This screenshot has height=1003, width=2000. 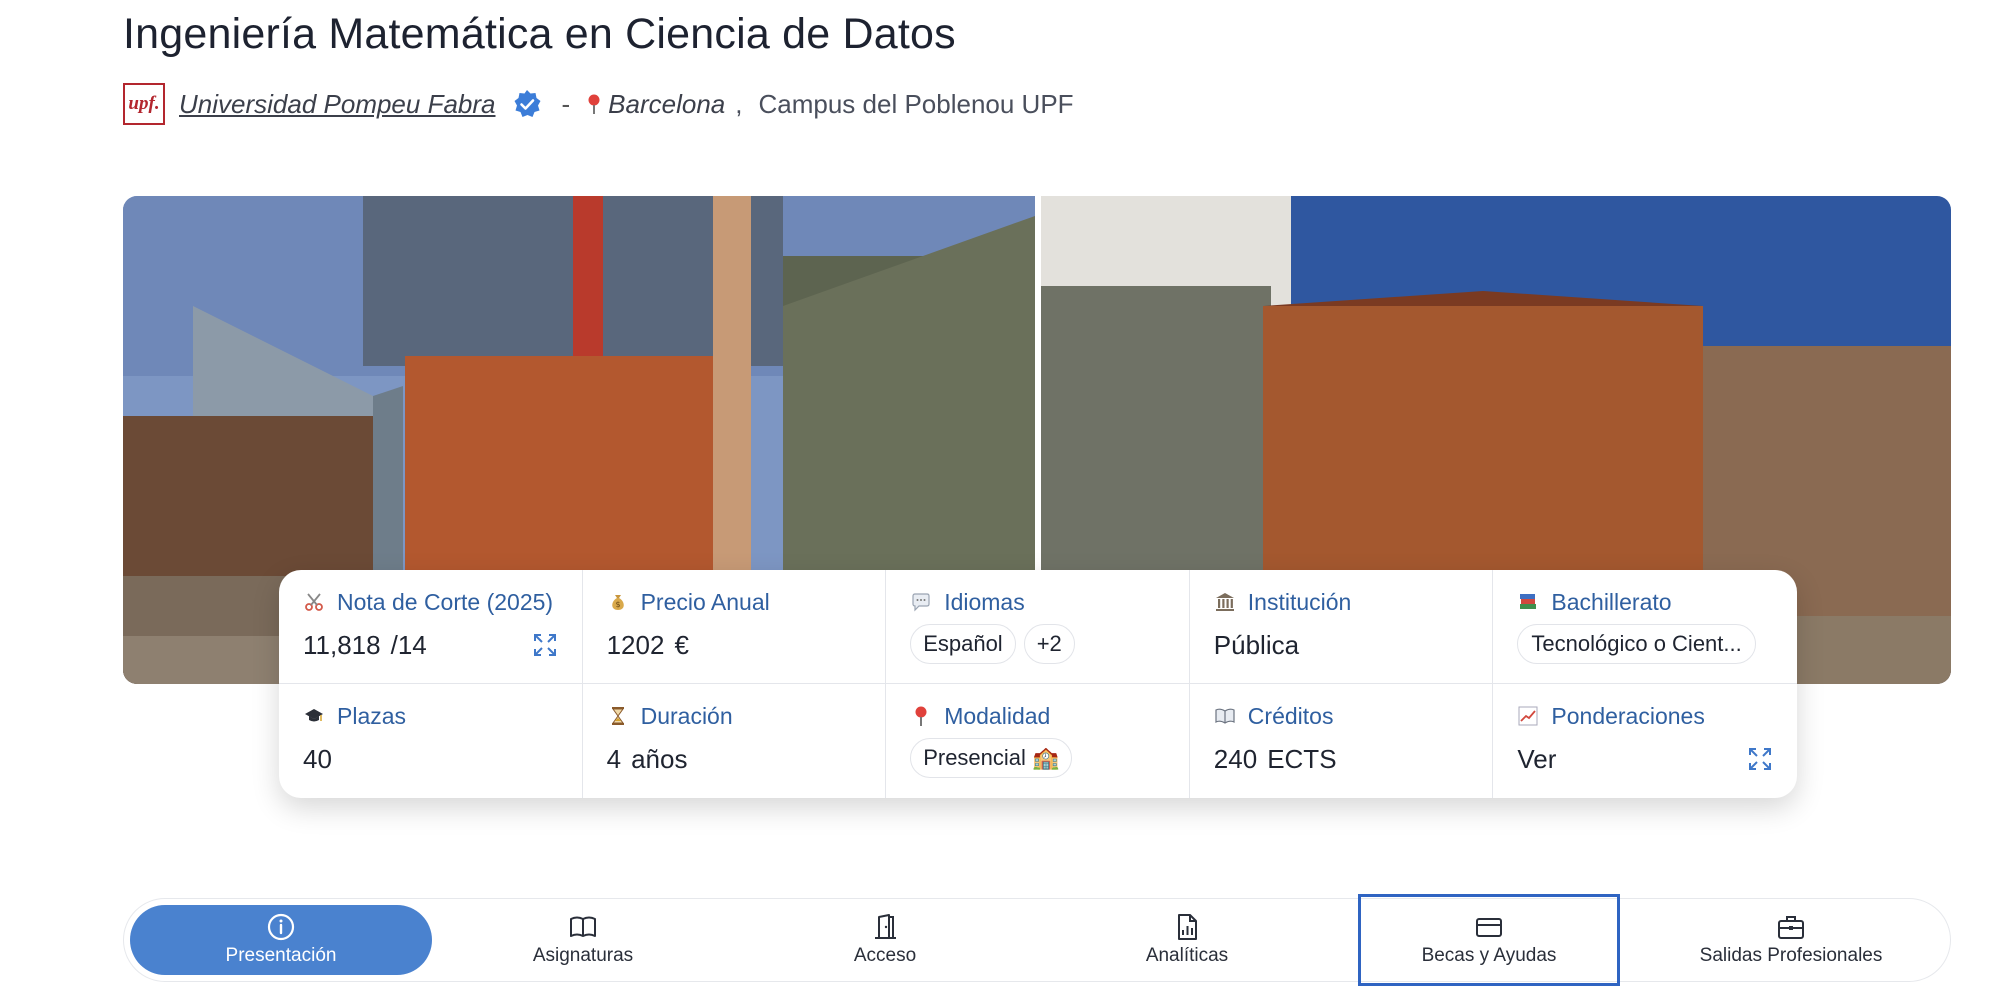 What do you see at coordinates (1049, 644) in the screenshot?
I see `more-languages-chip: +2` at bounding box center [1049, 644].